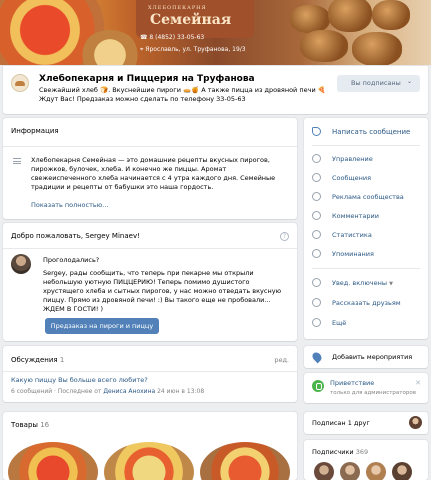 This screenshot has height=480, width=431. Describe the element at coordinates (366, 460) in the screenshot. I see `subscribers-block: Подписчики 369` at that location.